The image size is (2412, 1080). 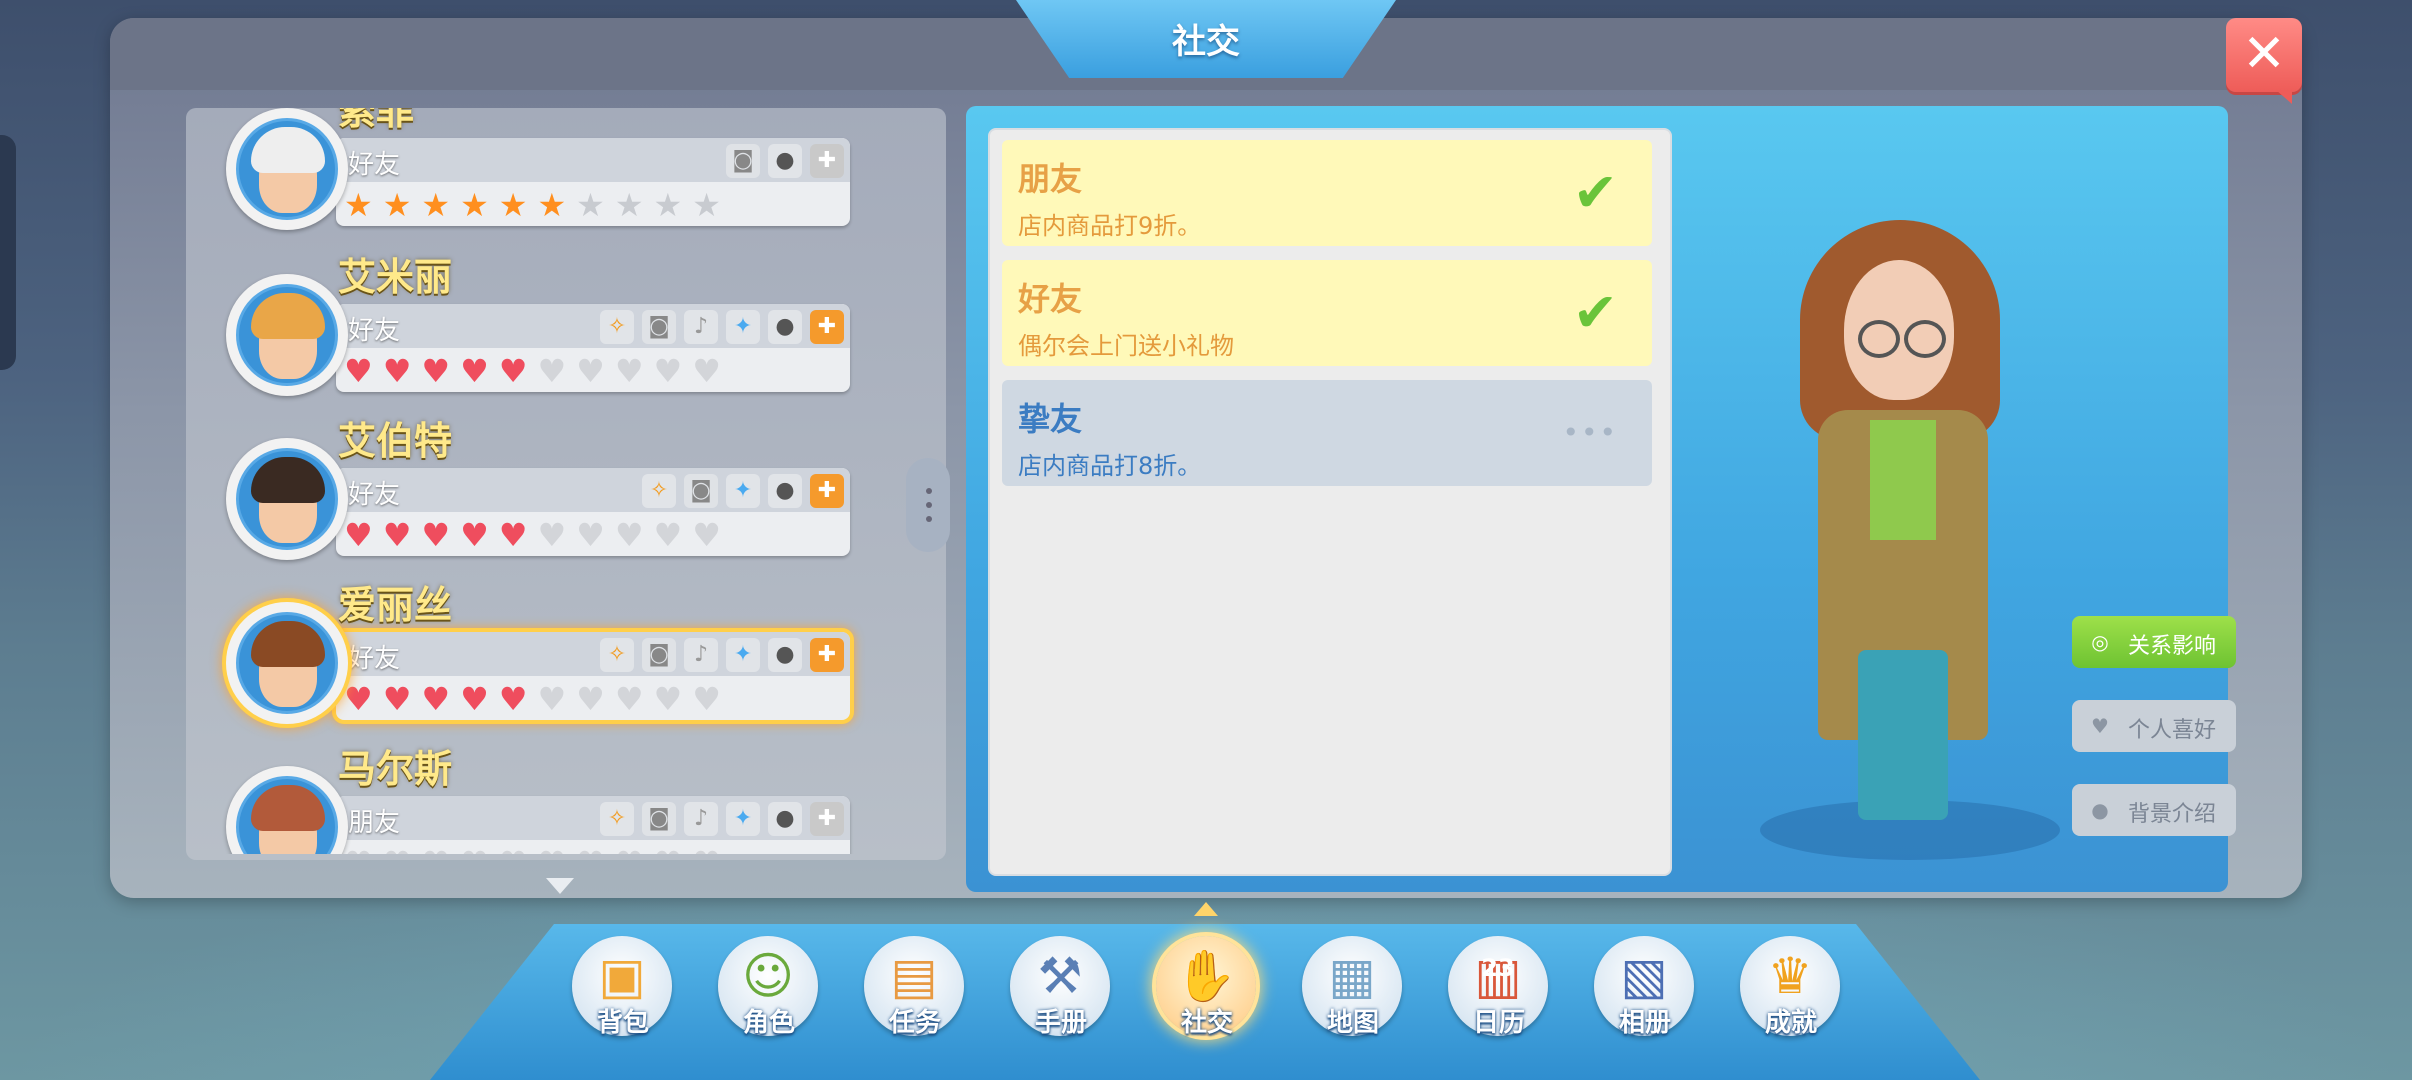 What do you see at coordinates (1327, 193) in the screenshot?
I see `perk-item: 朋友 店内商品打9折。 ✔` at bounding box center [1327, 193].